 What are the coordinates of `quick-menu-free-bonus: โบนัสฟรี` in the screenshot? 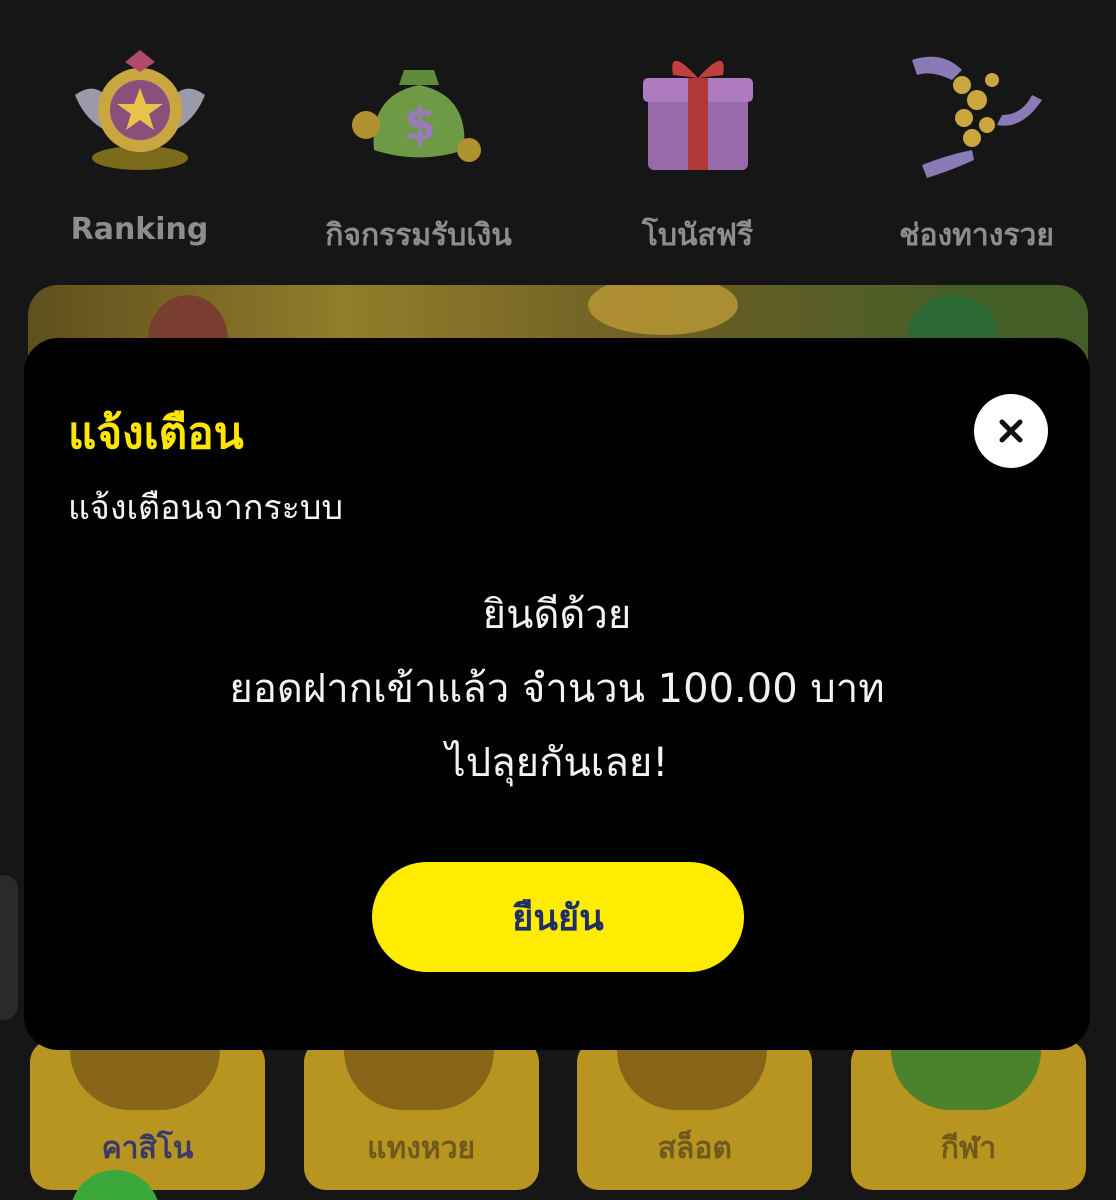 It's located at (698, 155).